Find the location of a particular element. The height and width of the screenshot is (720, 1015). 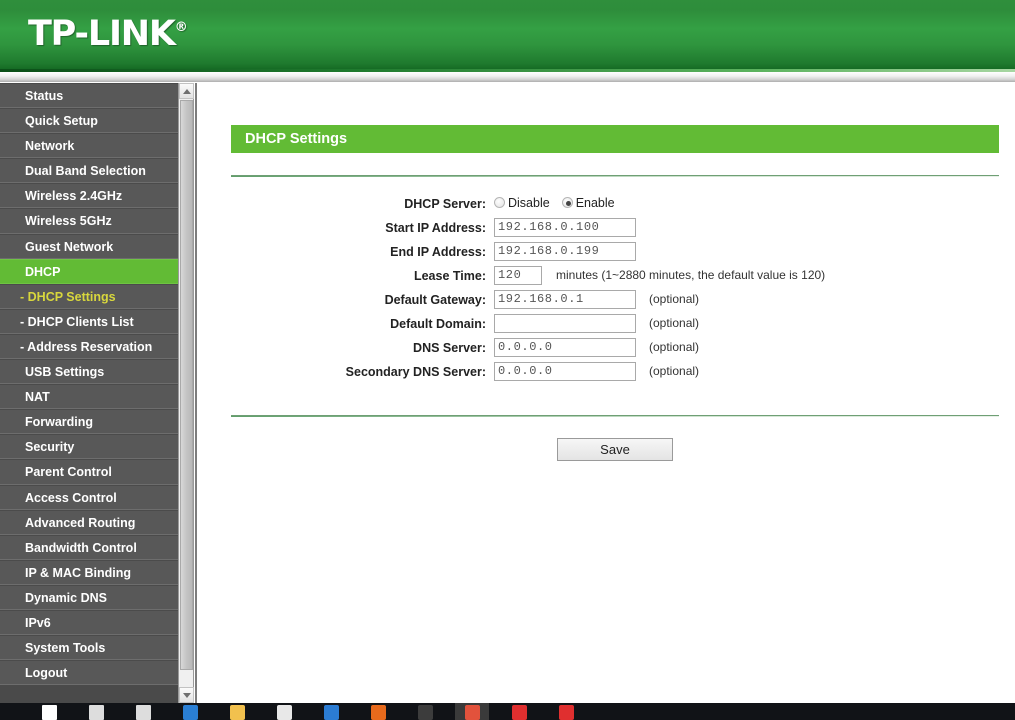

brand-header: TP-LINK® is located at coordinates (507, 36).